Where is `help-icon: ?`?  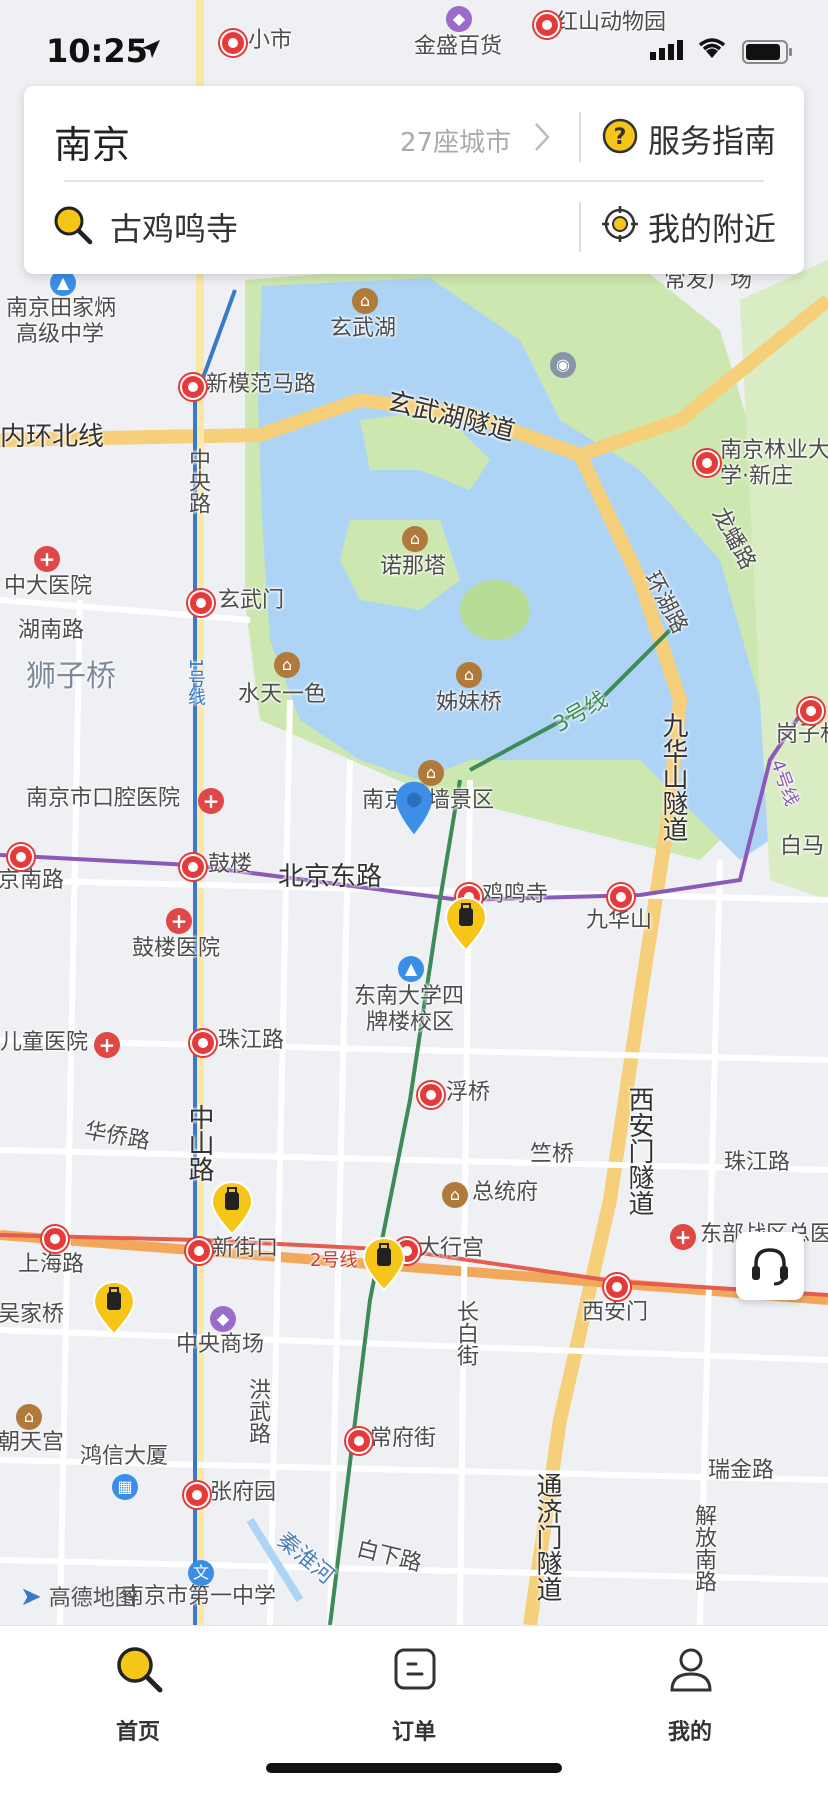 help-icon: ? is located at coordinates (620, 136).